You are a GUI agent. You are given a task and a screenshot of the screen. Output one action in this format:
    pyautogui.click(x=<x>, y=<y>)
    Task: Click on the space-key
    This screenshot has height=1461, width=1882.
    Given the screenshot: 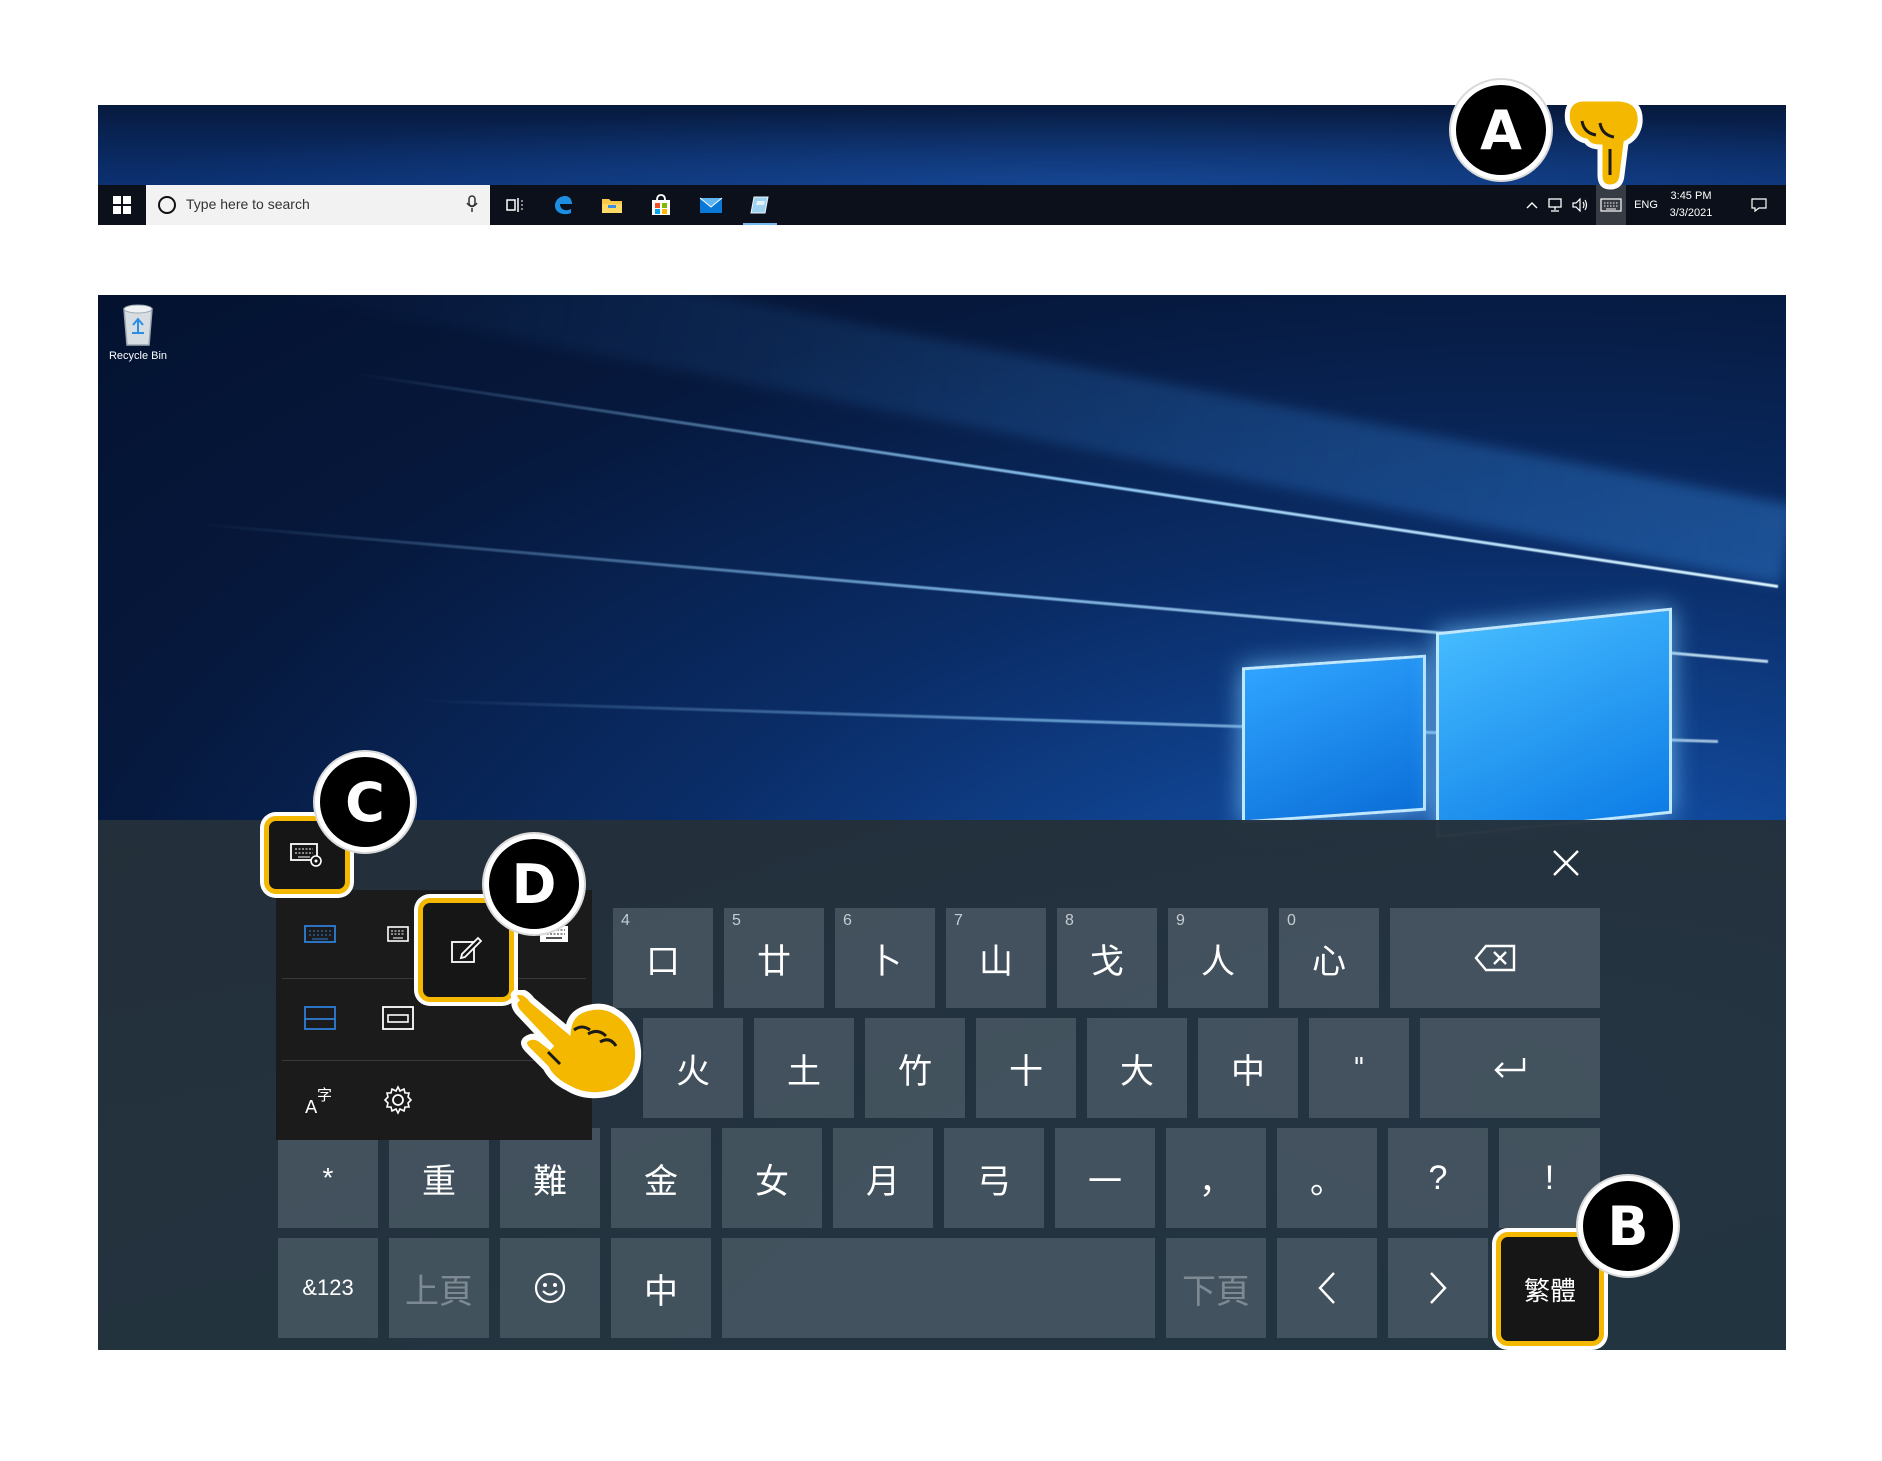 What is the action you would take?
    pyautogui.click(x=938, y=1288)
    